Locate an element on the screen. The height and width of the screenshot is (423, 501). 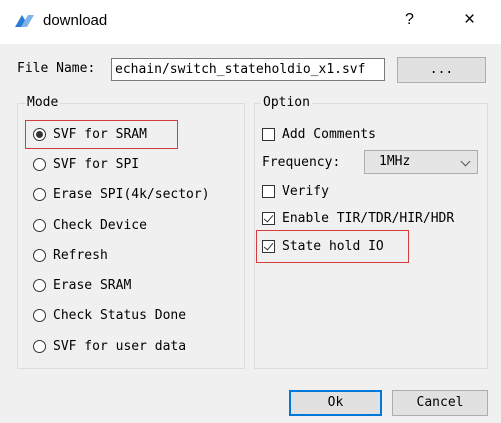
radio-refresh is located at coordinates (39, 255).